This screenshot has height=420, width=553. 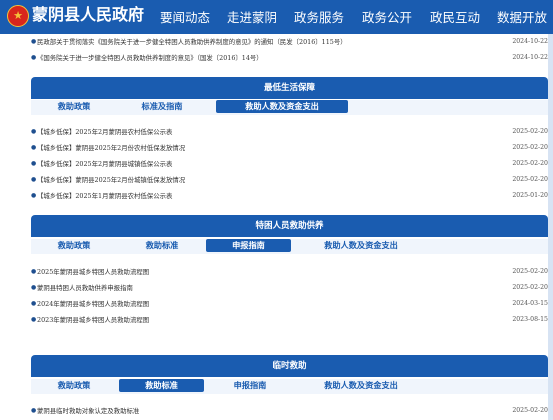 I want to click on list-item: ● 蒙阴县特困人员救助供养申报指南 2025-02-20, so click(x=289, y=288).